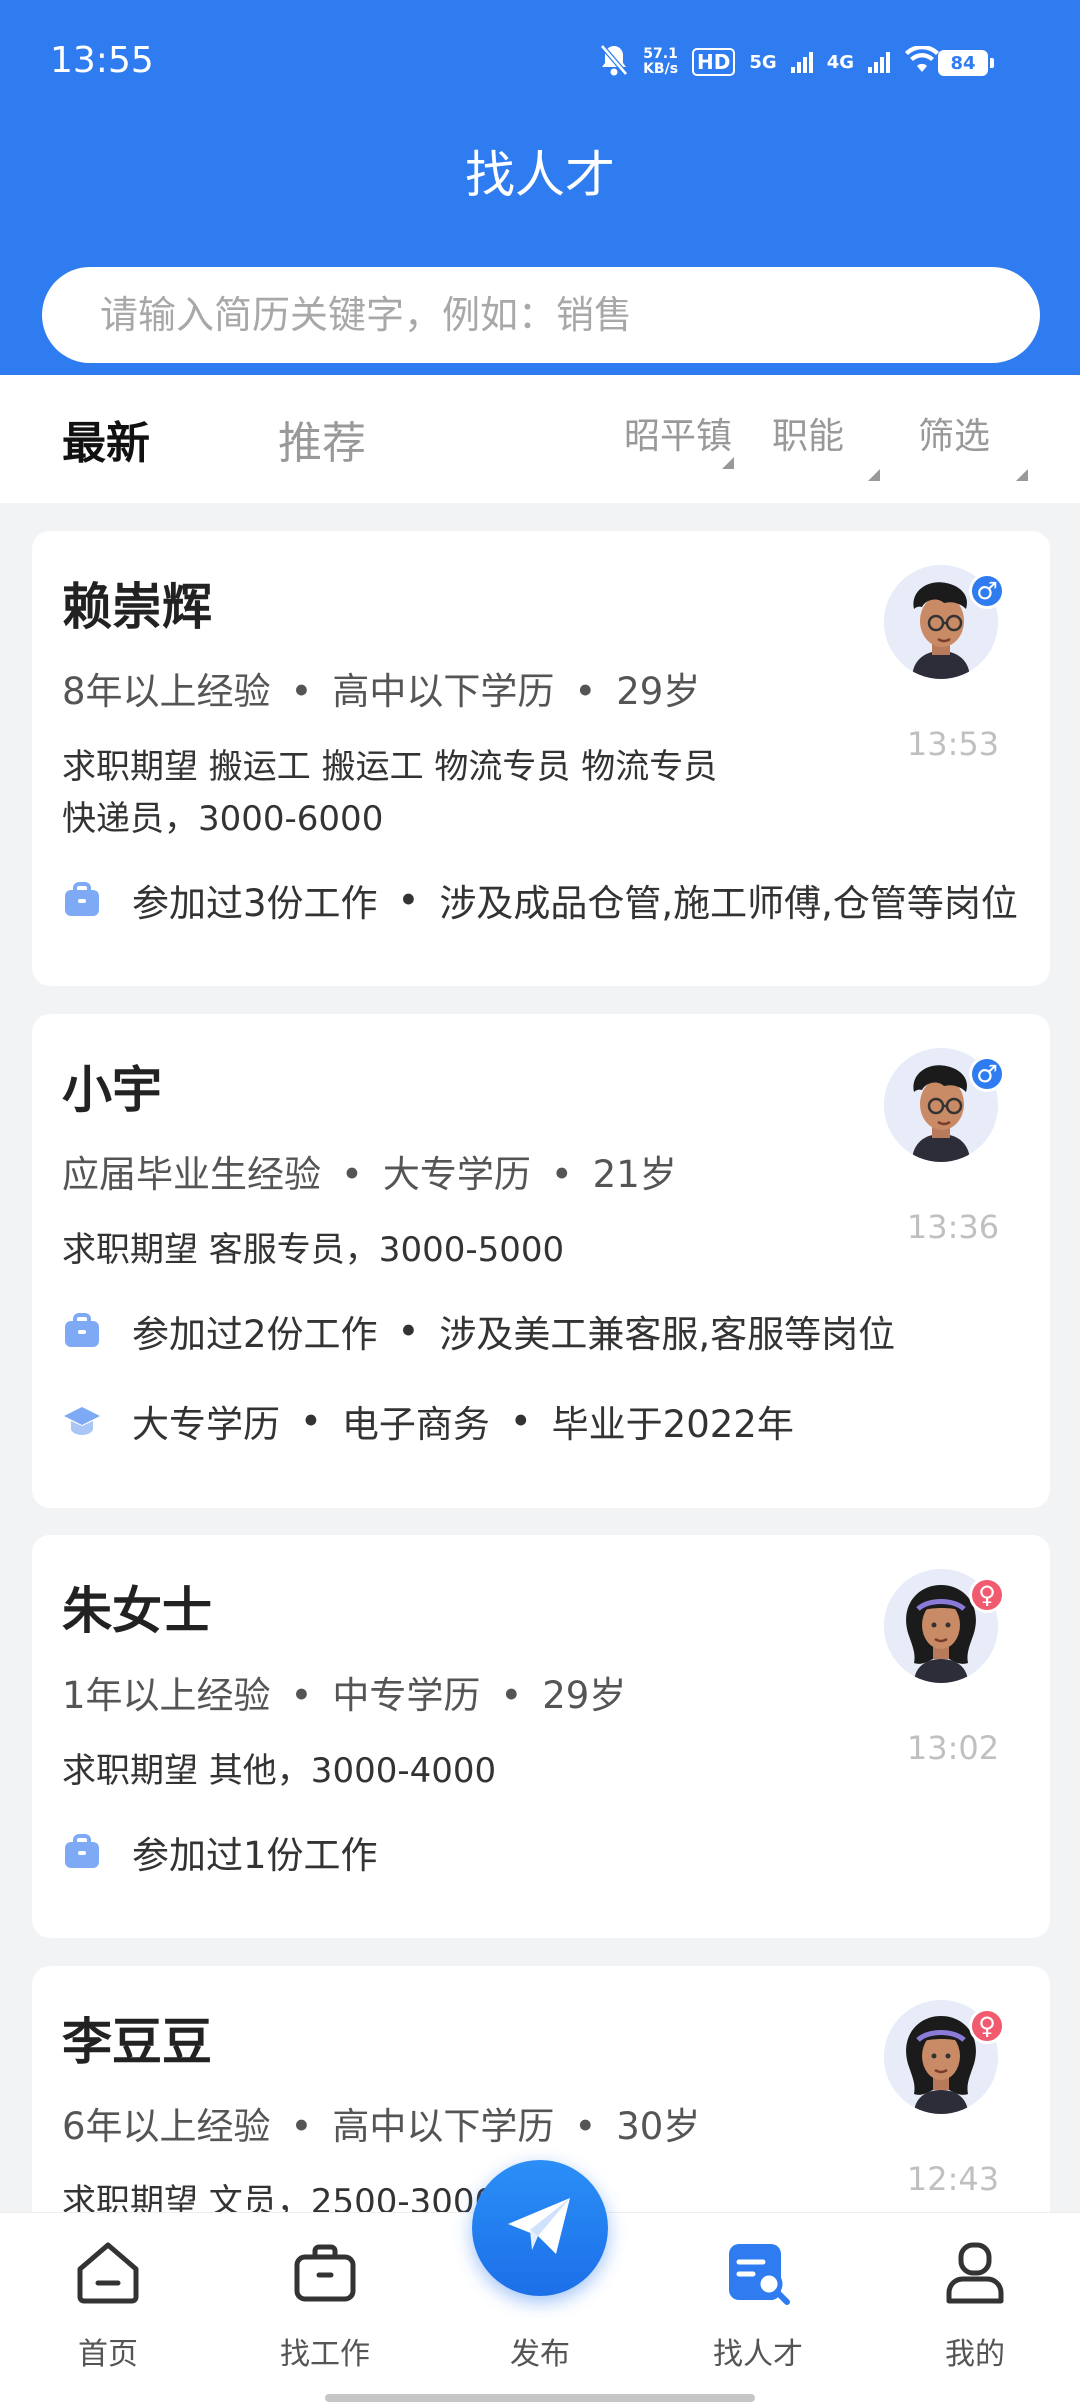 Image resolution: width=1080 pixels, height=2408 pixels. I want to click on work-history: 参加过3份工作 • 涉及成品仓管,施工师傅,仓管等岗位, so click(540, 900).